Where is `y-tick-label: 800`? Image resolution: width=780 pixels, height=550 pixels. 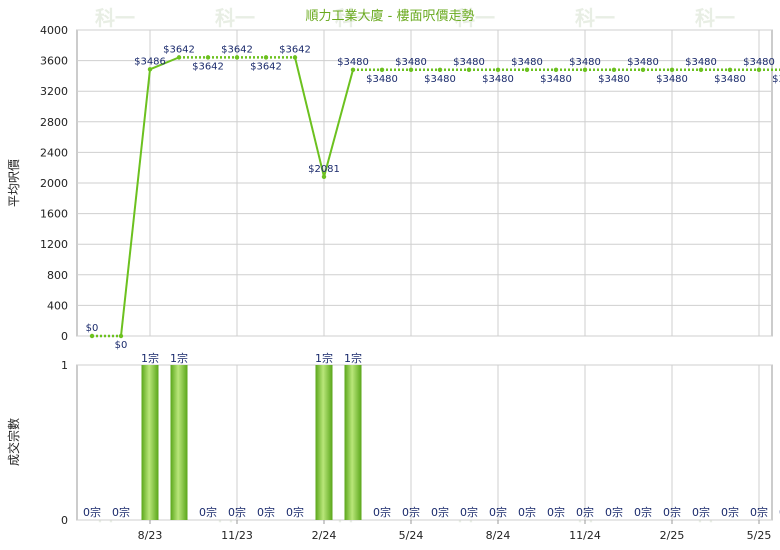
y-tick-label: 800 is located at coordinates (57, 275).